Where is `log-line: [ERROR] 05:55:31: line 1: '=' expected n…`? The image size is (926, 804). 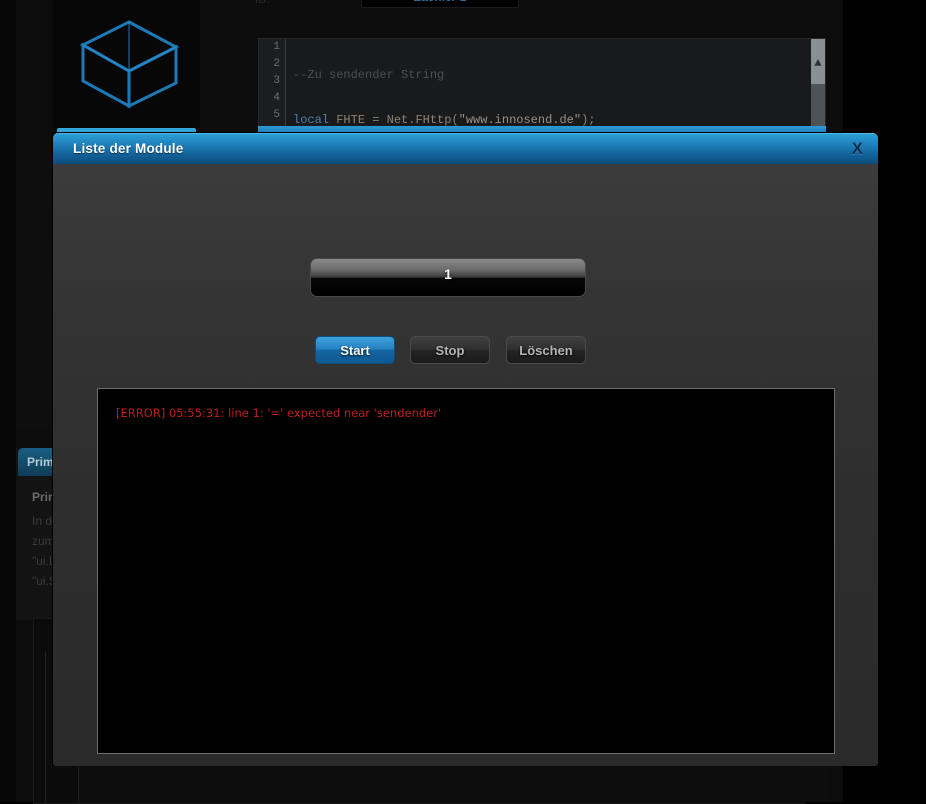 log-line: [ERROR] 05:55:31: line 1: '=' expected n… is located at coordinates (279, 413).